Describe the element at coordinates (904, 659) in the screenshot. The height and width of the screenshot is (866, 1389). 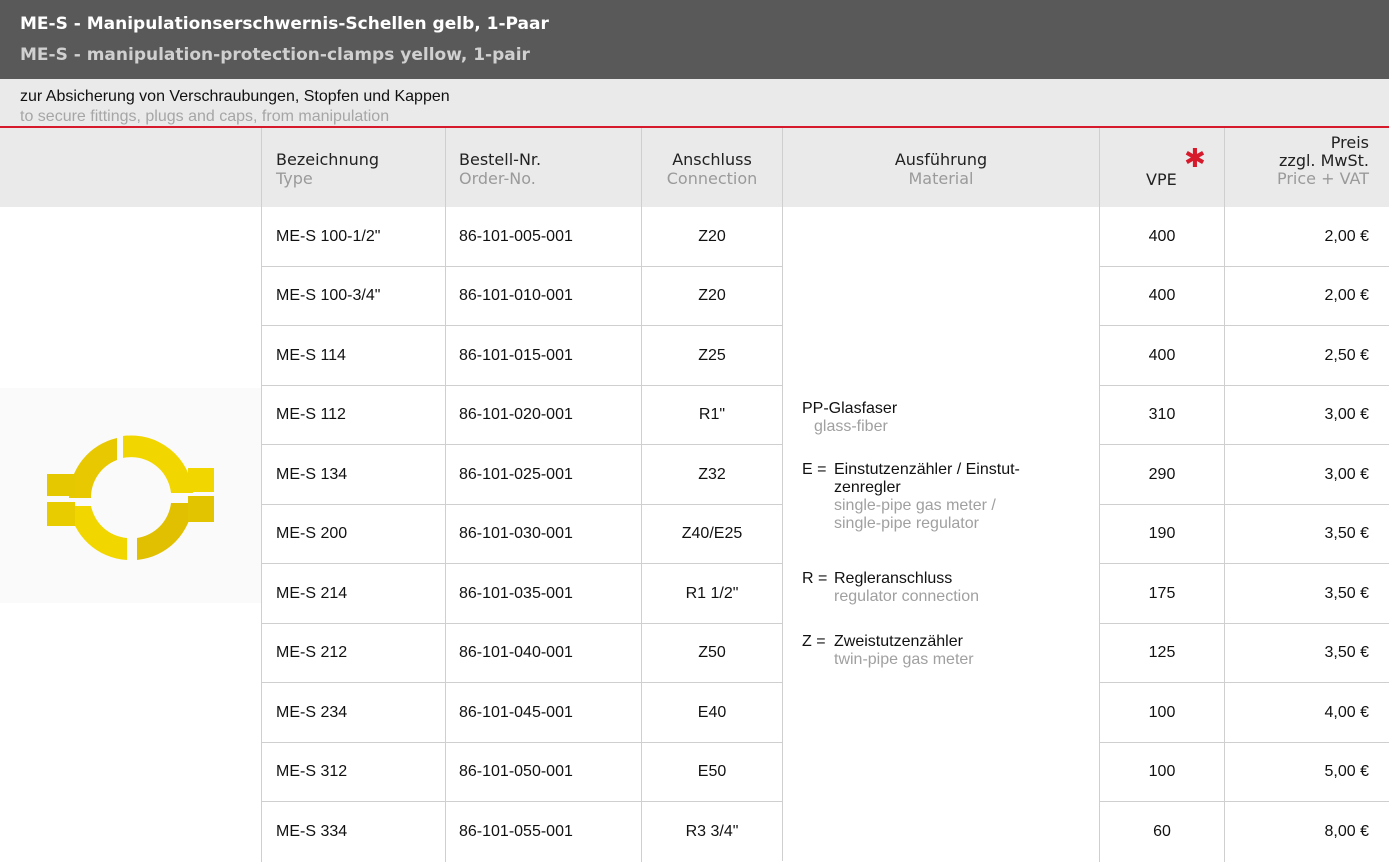
I see `material-z-en: twin-pipe gas meter` at that location.